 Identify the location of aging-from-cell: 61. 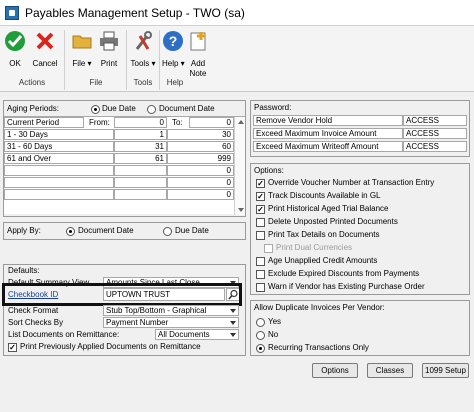
(140, 158).